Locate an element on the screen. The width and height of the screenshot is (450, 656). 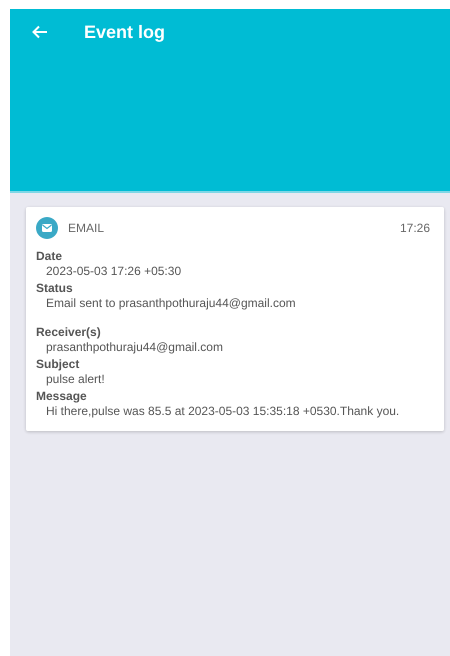
field-value: prasanthpothuraju44@gmail.com is located at coordinates (134, 347).